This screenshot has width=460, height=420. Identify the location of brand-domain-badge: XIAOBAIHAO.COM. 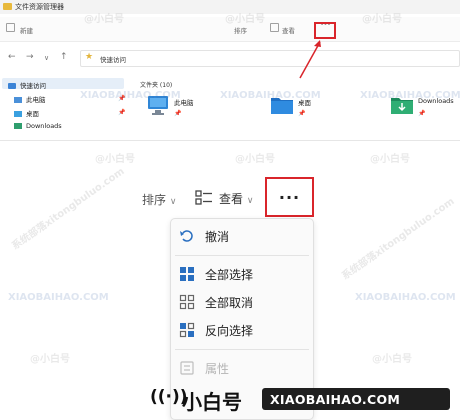
(356, 399).